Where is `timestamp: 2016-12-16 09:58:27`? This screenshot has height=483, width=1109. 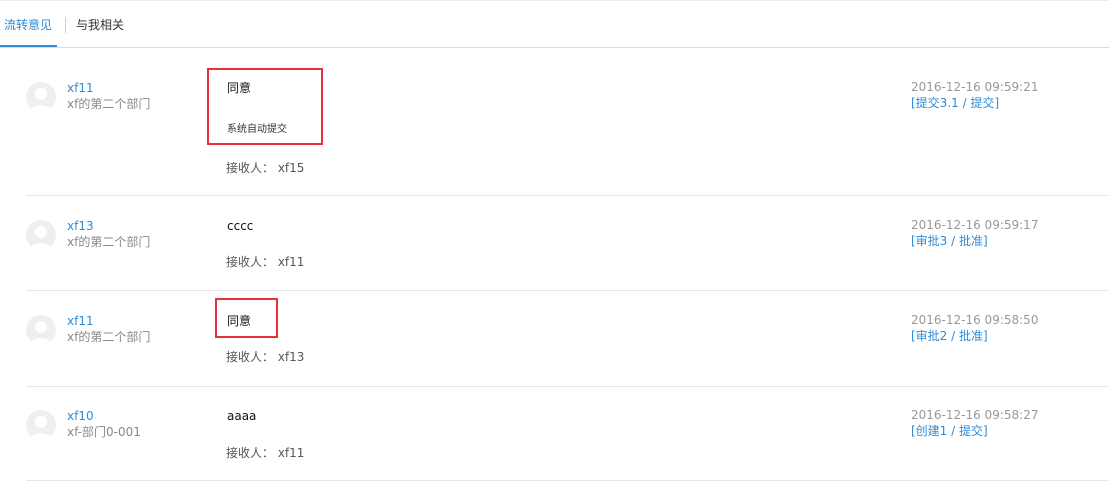
timestamp: 2016-12-16 09:58:27 is located at coordinates (975, 415).